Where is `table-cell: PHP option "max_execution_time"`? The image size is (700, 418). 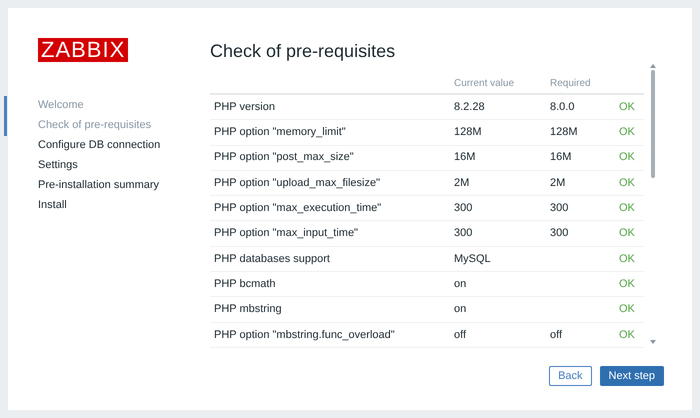
table-cell: PHP option "max_execution_time" is located at coordinates (298, 208).